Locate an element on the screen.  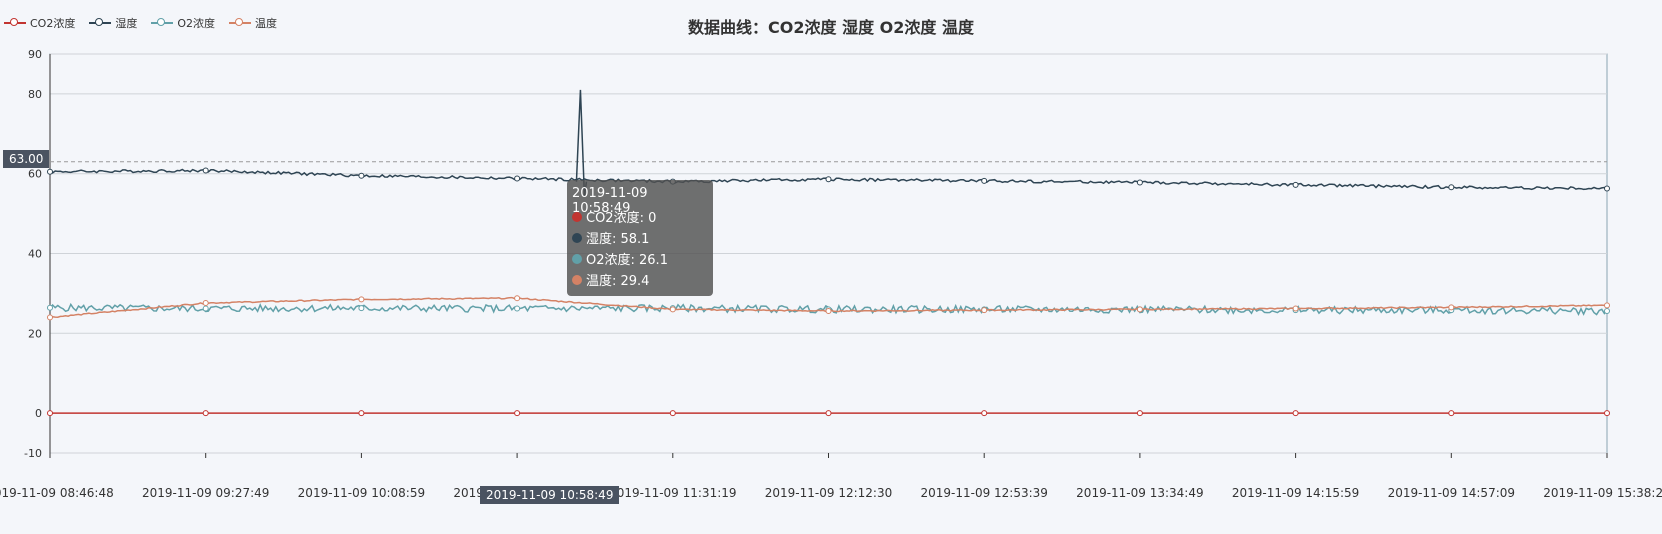
y-tick-label: 40 is located at coordinates (35, 254).